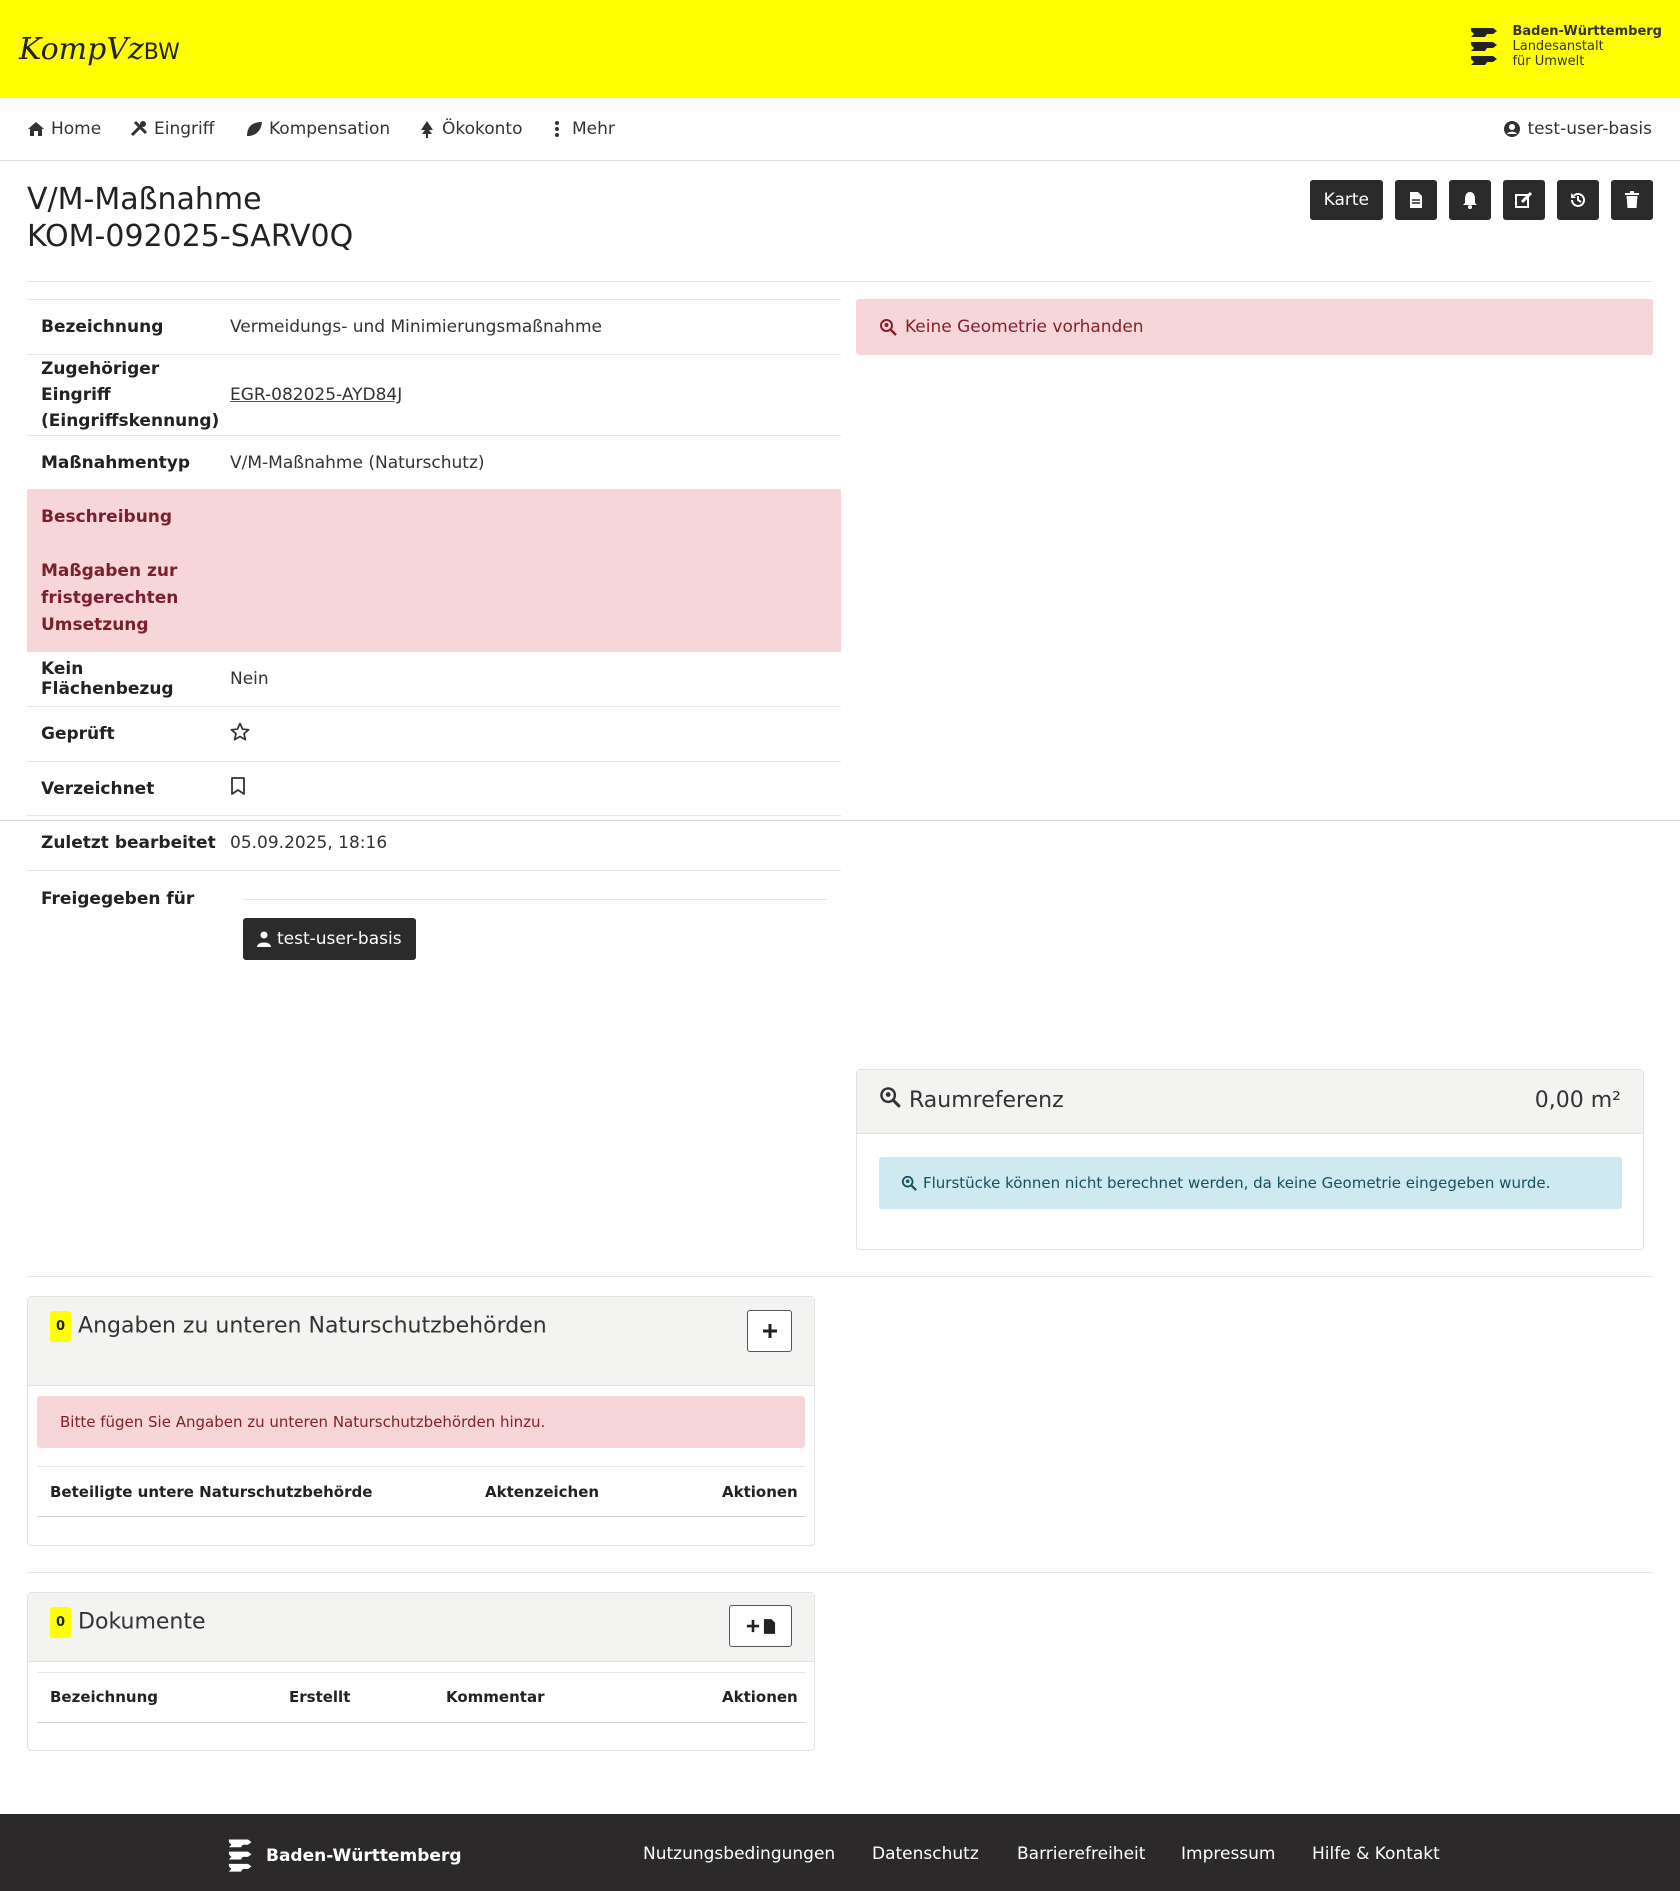 This screenshot has height=1891, width=1680. I want to click on geometry-alert: Keine Geometrie vorhanden, so click(1254, 327).